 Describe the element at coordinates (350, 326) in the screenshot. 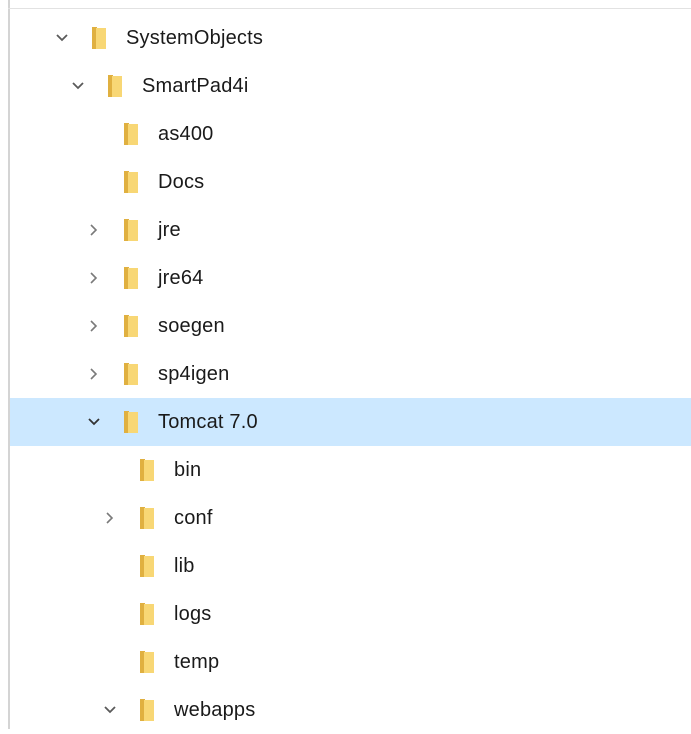

I see `tree-item-soegen: soegen` at that location.